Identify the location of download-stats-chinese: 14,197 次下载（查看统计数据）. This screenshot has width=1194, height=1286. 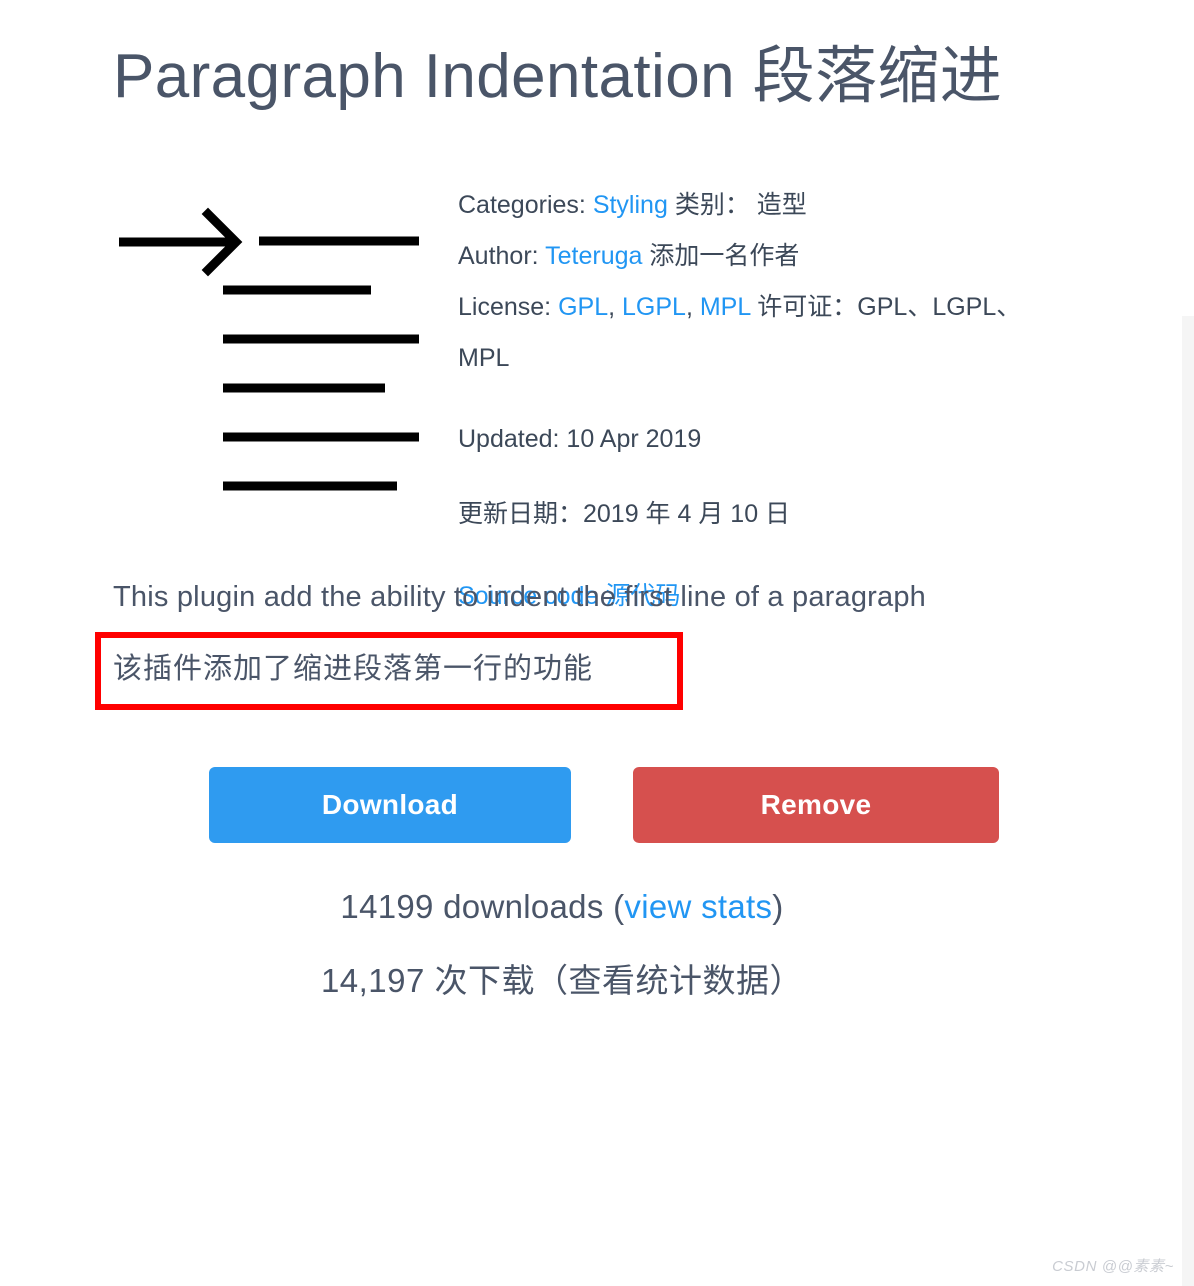
(562, 980).